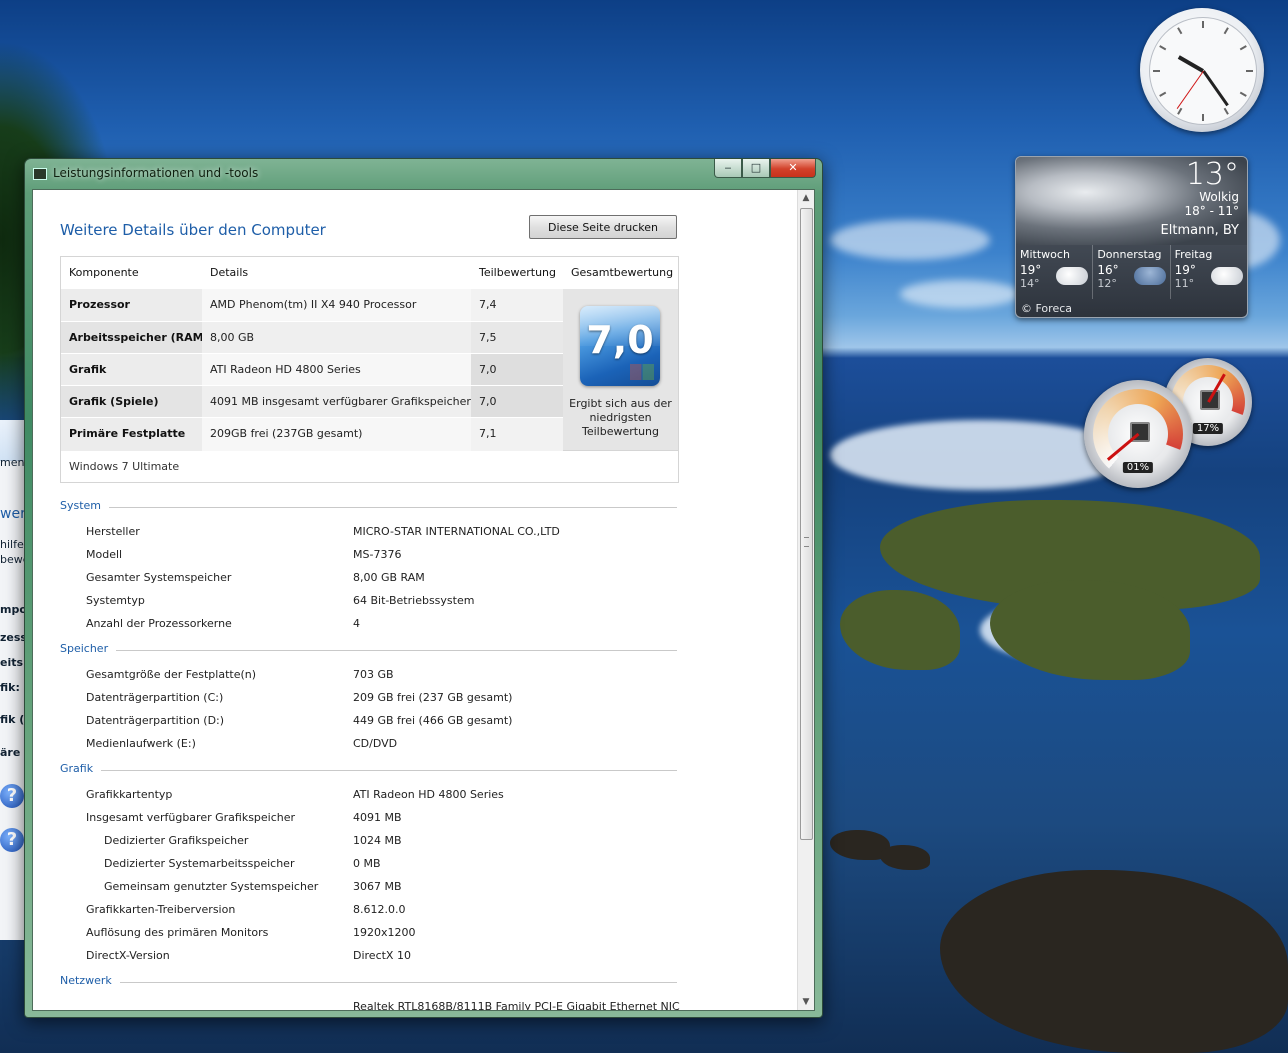 Image resolution: width=1288 pixels, height=1053 pixels. What do you see at coordinates (131, 434) in the screenshot?
I see `component-name: Primäre Festplatte` at bounding box center [131, 434].